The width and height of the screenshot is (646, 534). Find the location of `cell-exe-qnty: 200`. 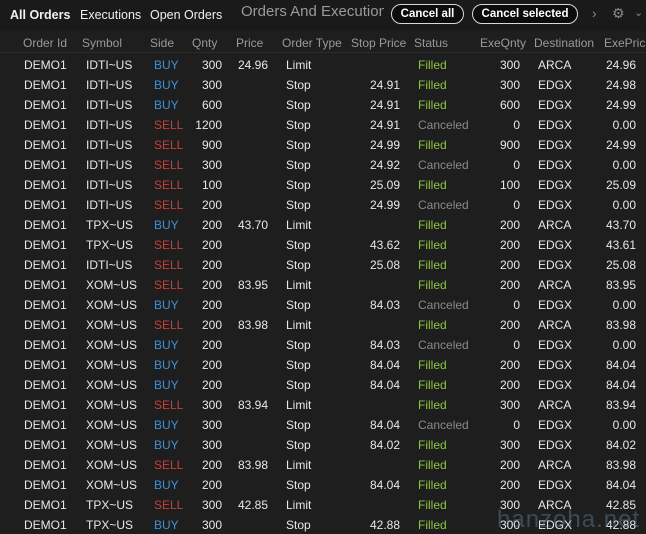

cell-exe-qnty: 200 is located at coordinates (509, 245).